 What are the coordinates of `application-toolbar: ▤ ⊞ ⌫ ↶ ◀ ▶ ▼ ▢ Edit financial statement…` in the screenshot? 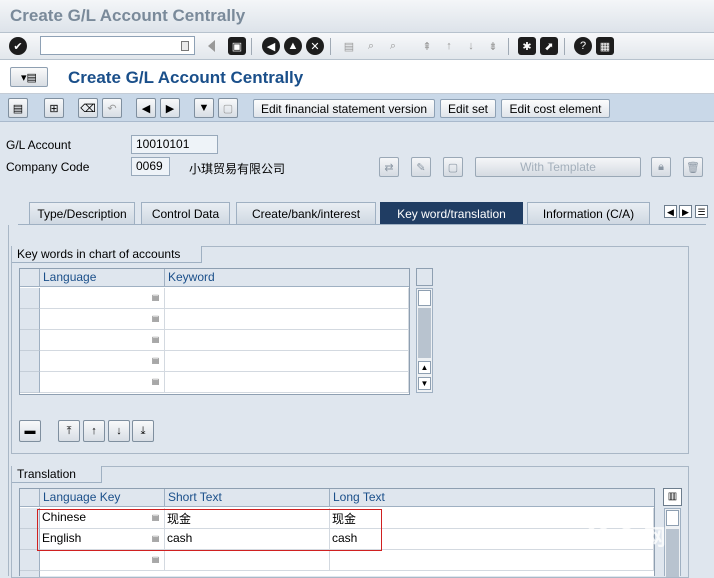 It's located at (357, 108).